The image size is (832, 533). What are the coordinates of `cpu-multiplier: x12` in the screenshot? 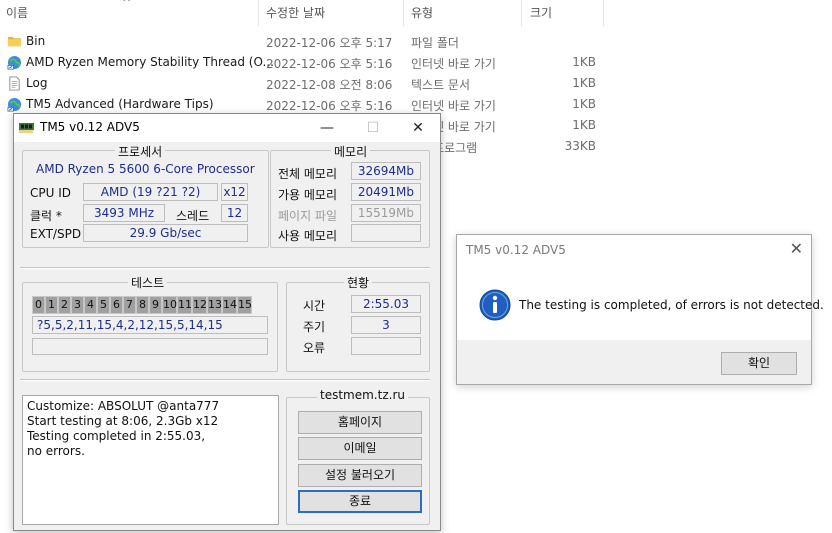 It's located at (234, 192).